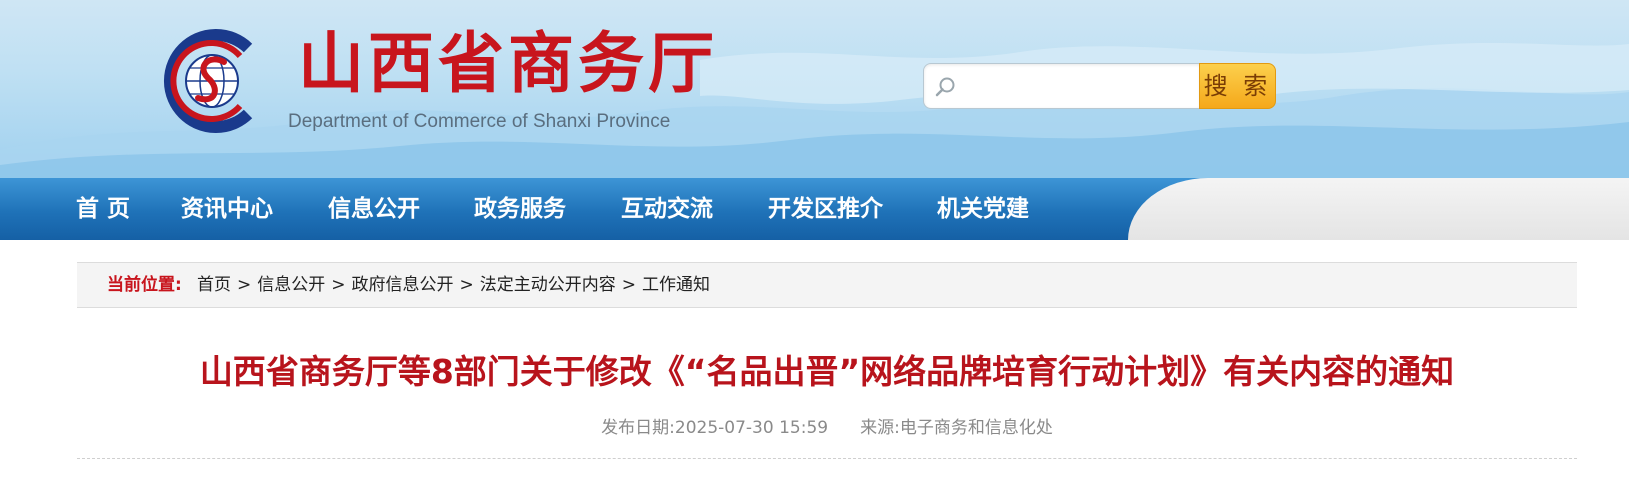 The image size is (1629, 478). What do you see at coordinates (676, 285) in the screenshot?
I see `breadcrumb-item-work-notices: 工作通知` at bounding box center [676, 285].